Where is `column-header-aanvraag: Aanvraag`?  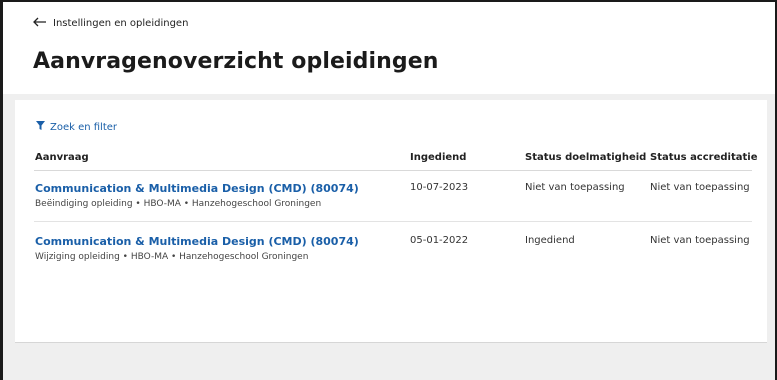 column-header-aanvraag: Aanvraag is located at coordinates (62, 157).